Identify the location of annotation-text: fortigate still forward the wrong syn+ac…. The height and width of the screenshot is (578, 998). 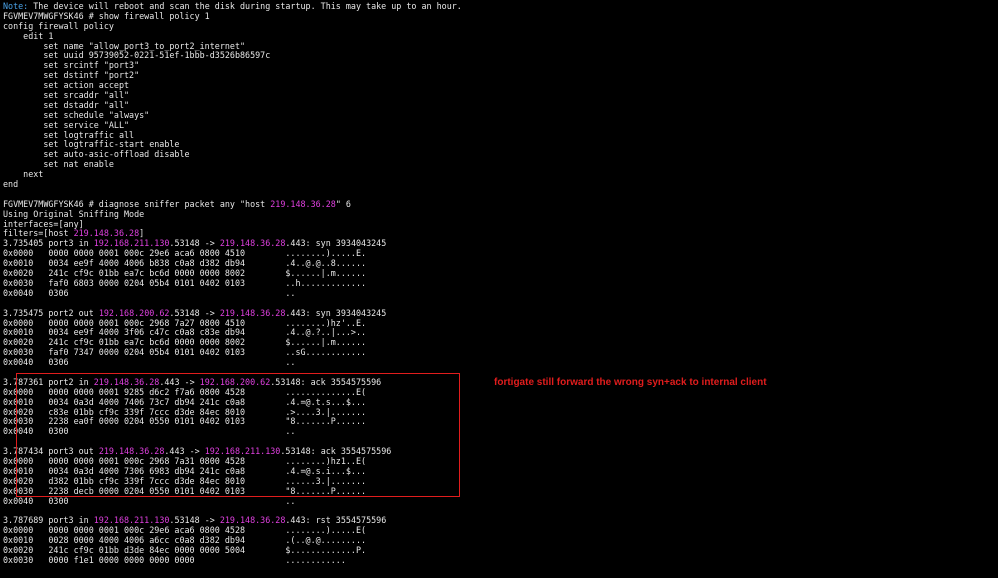
(630, 382).